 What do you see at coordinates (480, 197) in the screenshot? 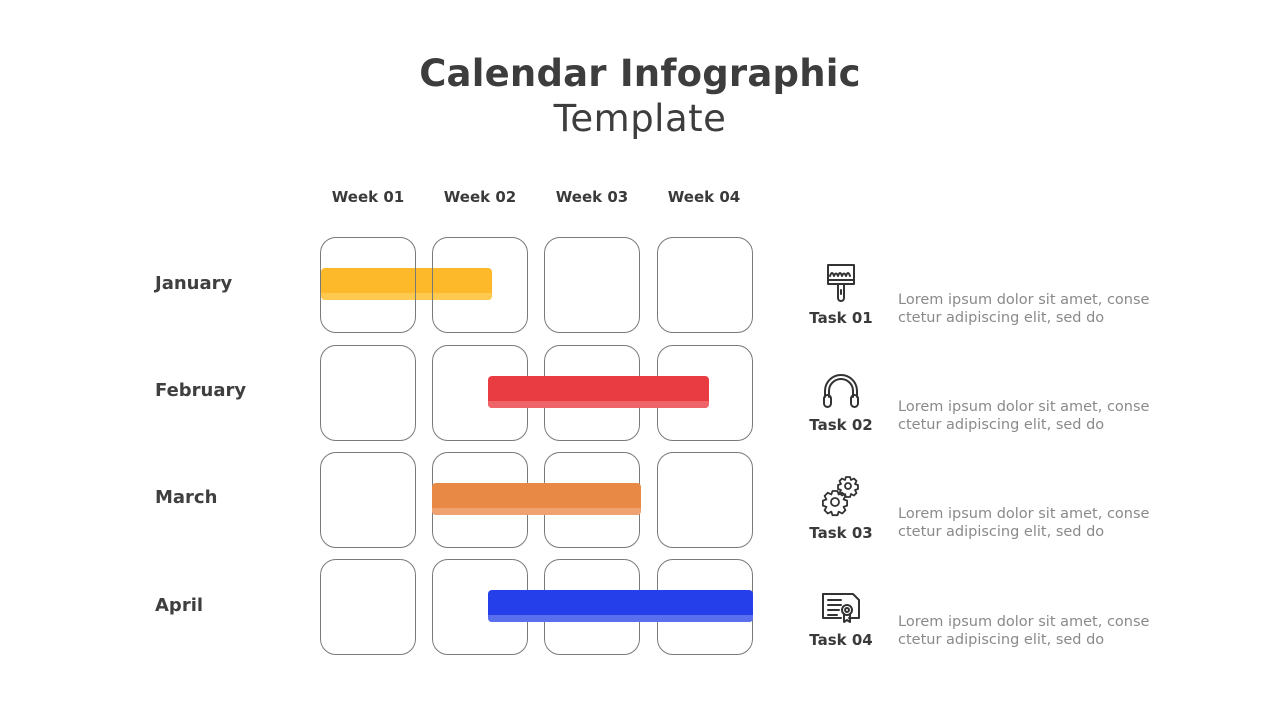
I see `week-header: Week 02` at bounding box center [480, 197].